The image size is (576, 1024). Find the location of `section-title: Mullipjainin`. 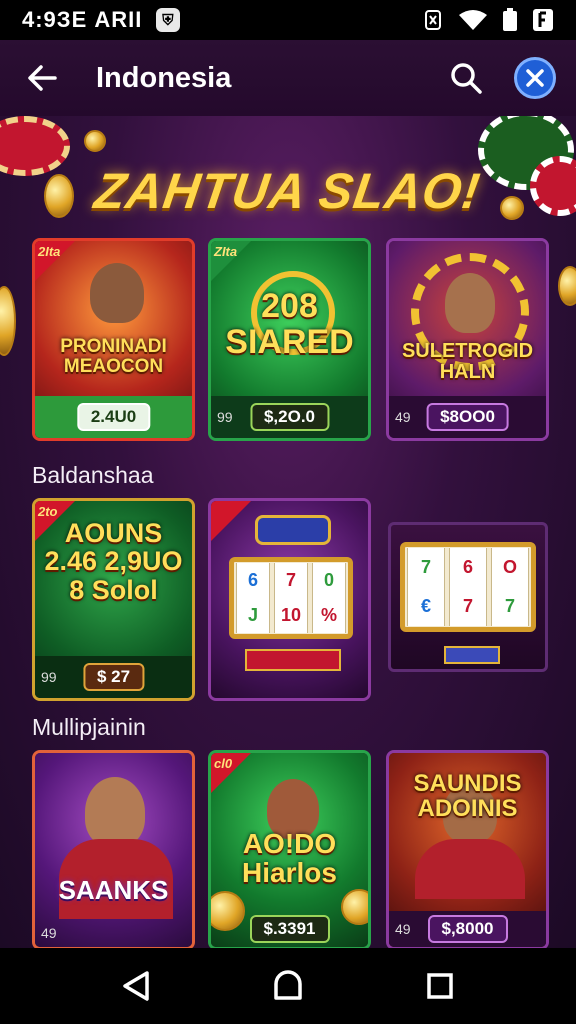

section-title: Mullipjainin is located at coordinates (89, 727).